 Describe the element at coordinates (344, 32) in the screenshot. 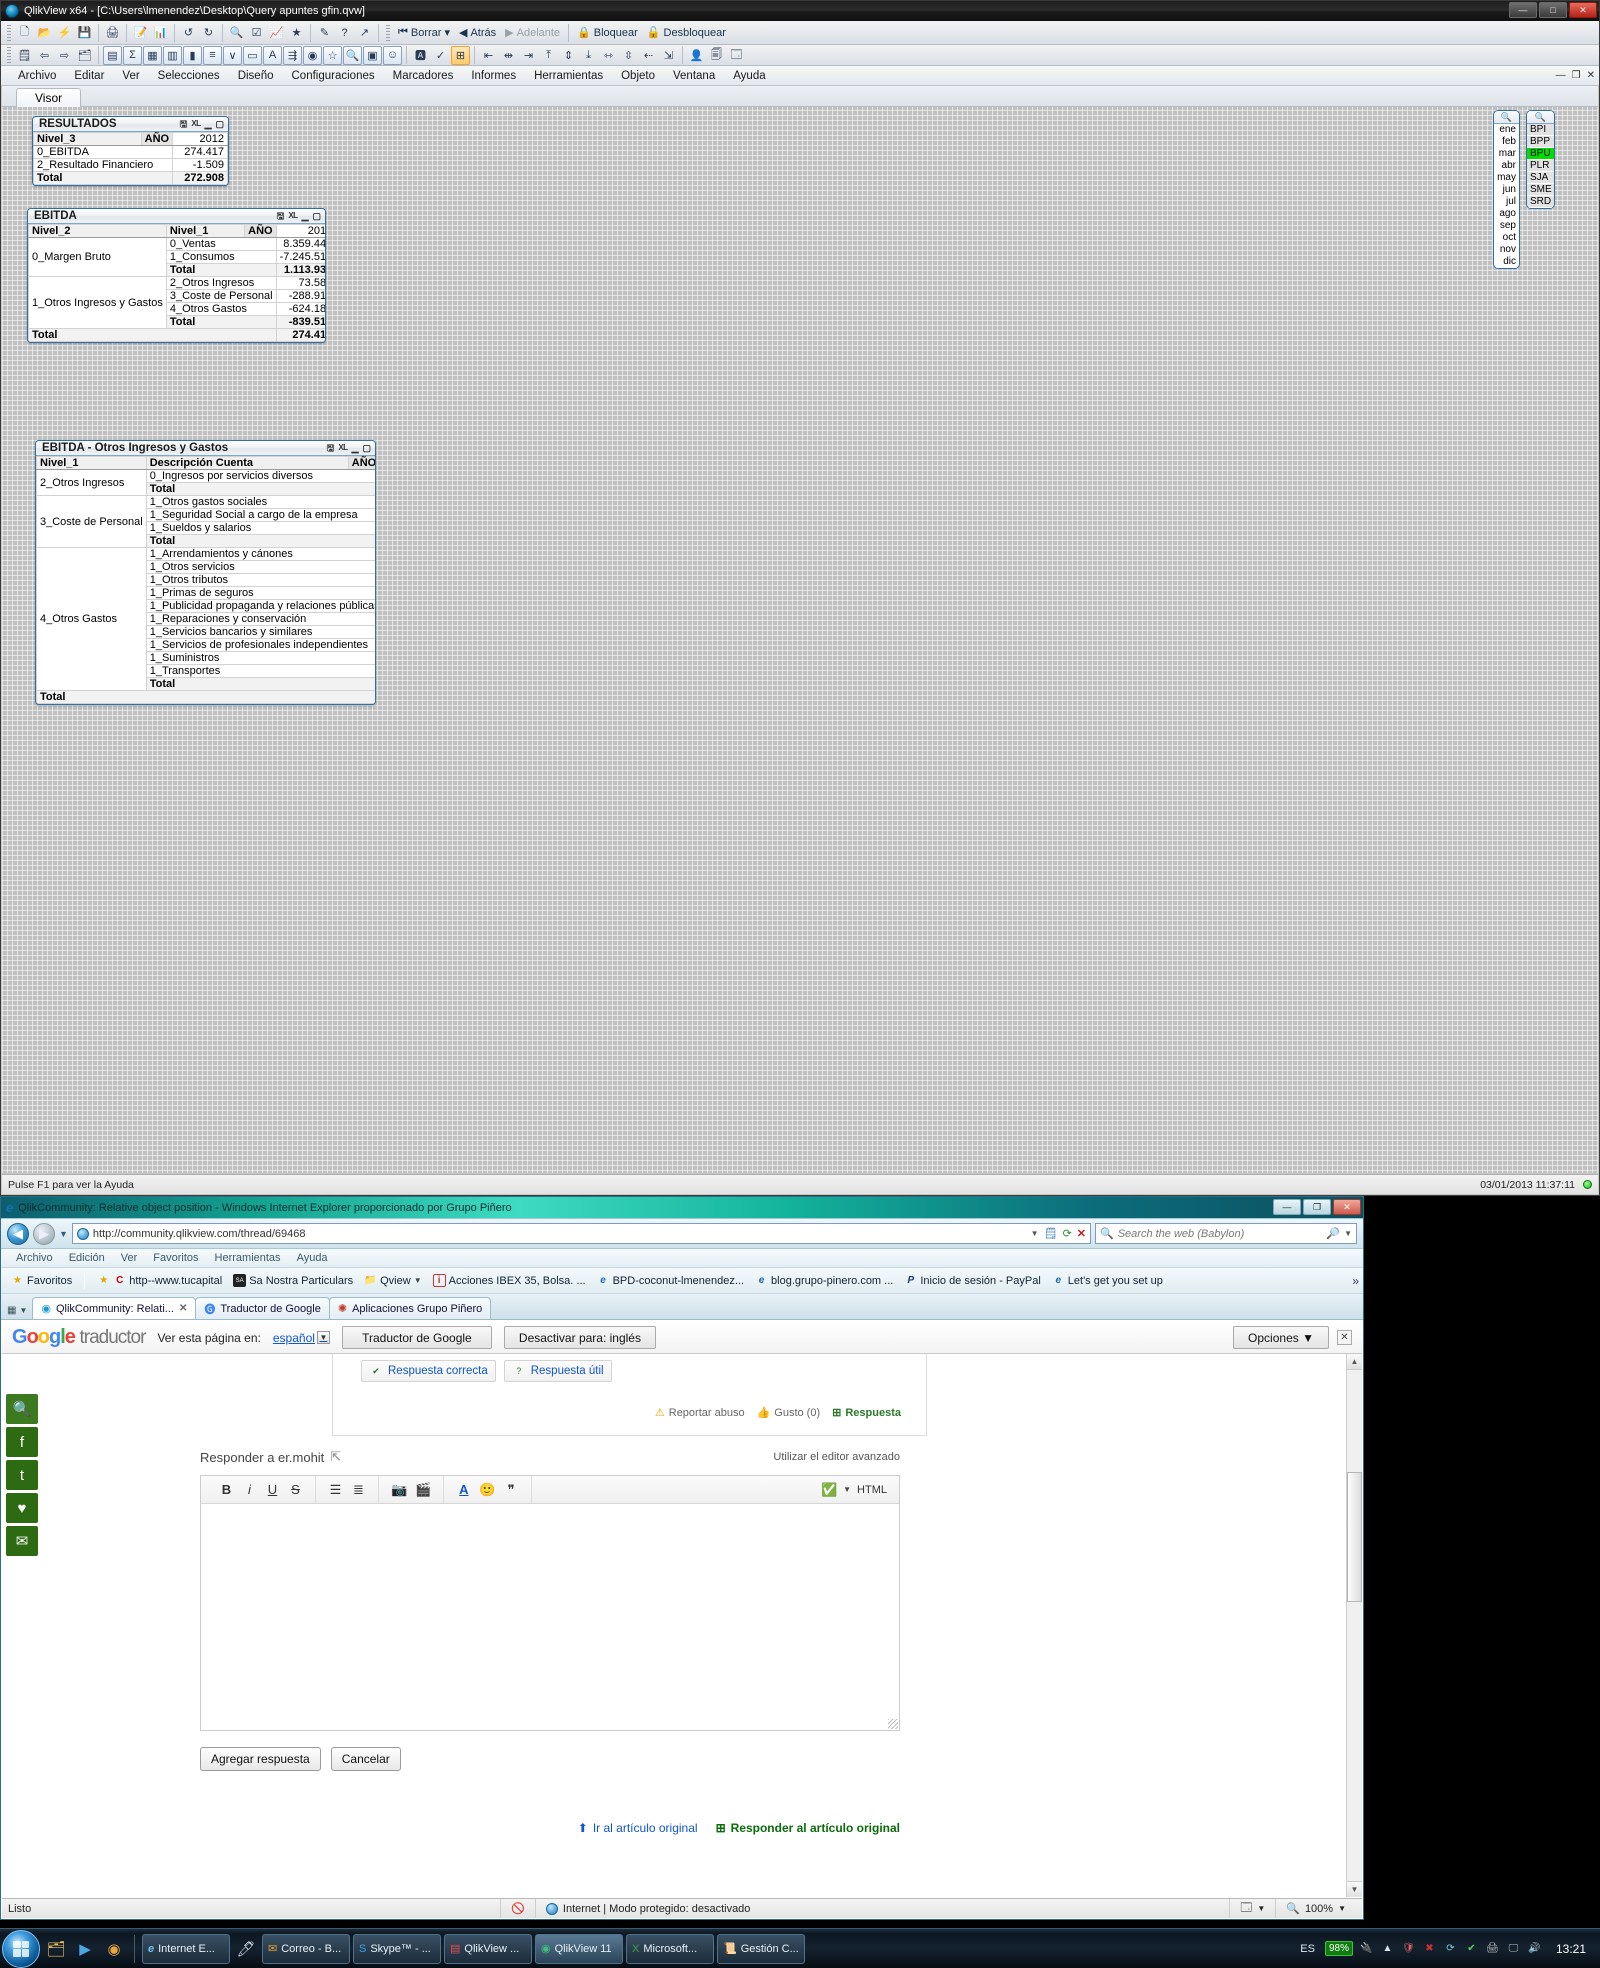

I see `help-icon: ?` at that location.